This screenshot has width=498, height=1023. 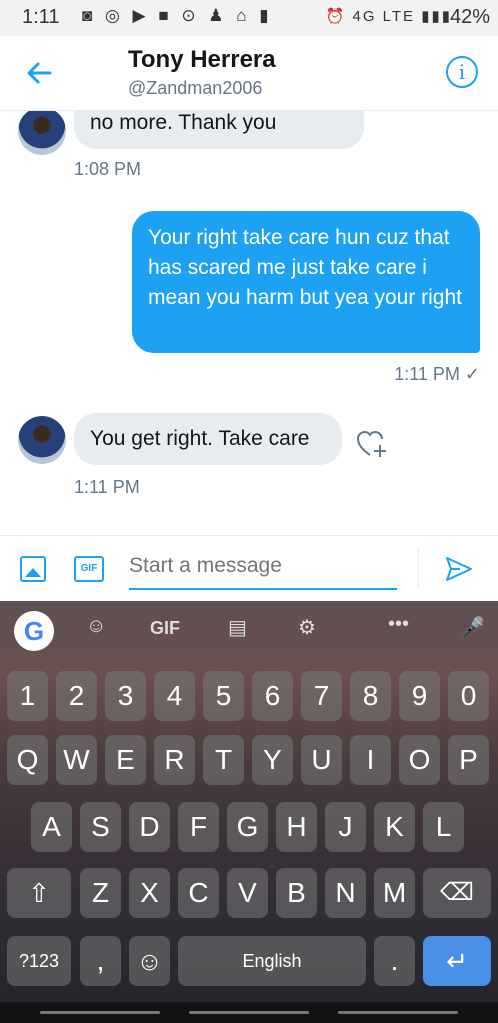 I want to click on key-n: N, so click(x=345, y=893).